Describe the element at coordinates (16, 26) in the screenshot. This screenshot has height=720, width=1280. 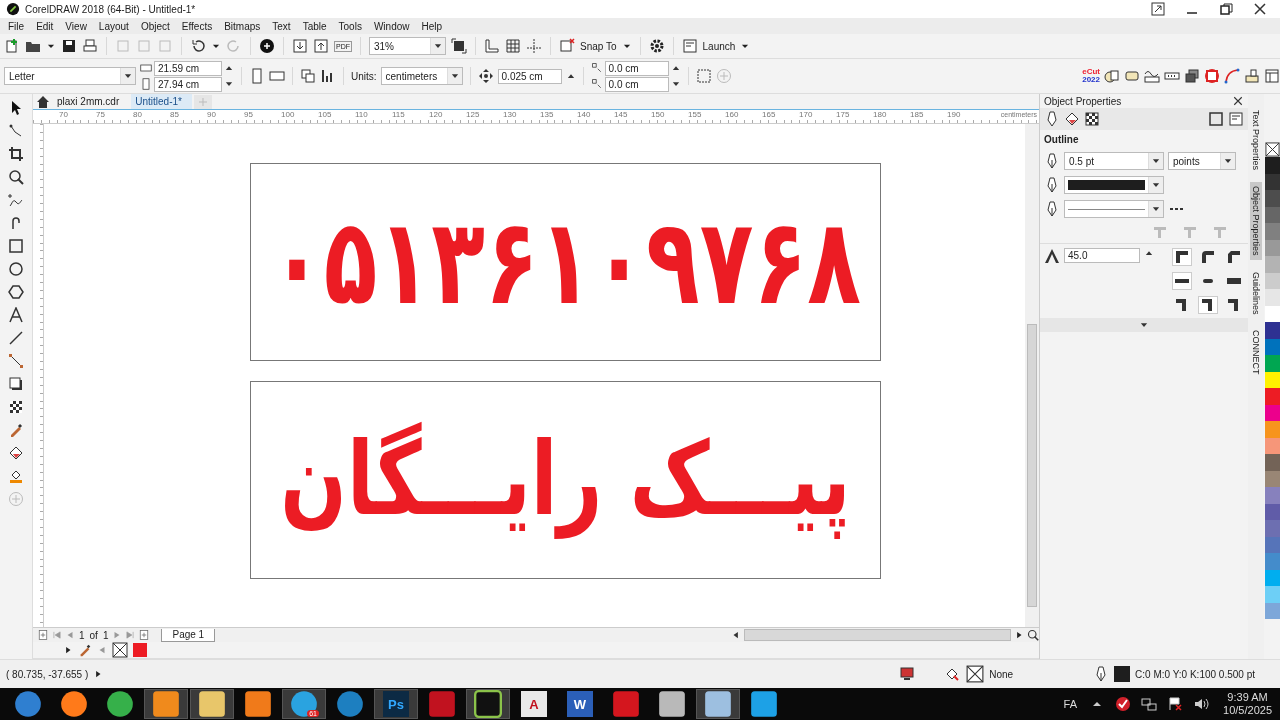
I see `menu-item: File` at that location.